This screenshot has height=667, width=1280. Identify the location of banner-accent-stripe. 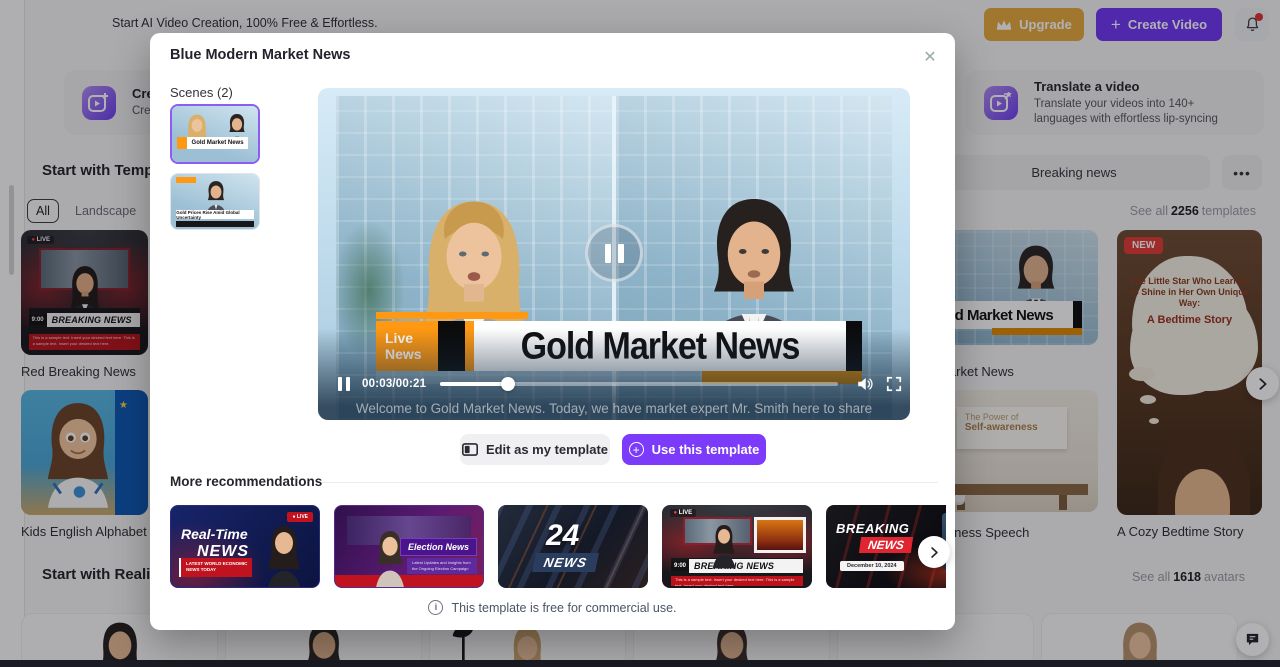
(452, 315).